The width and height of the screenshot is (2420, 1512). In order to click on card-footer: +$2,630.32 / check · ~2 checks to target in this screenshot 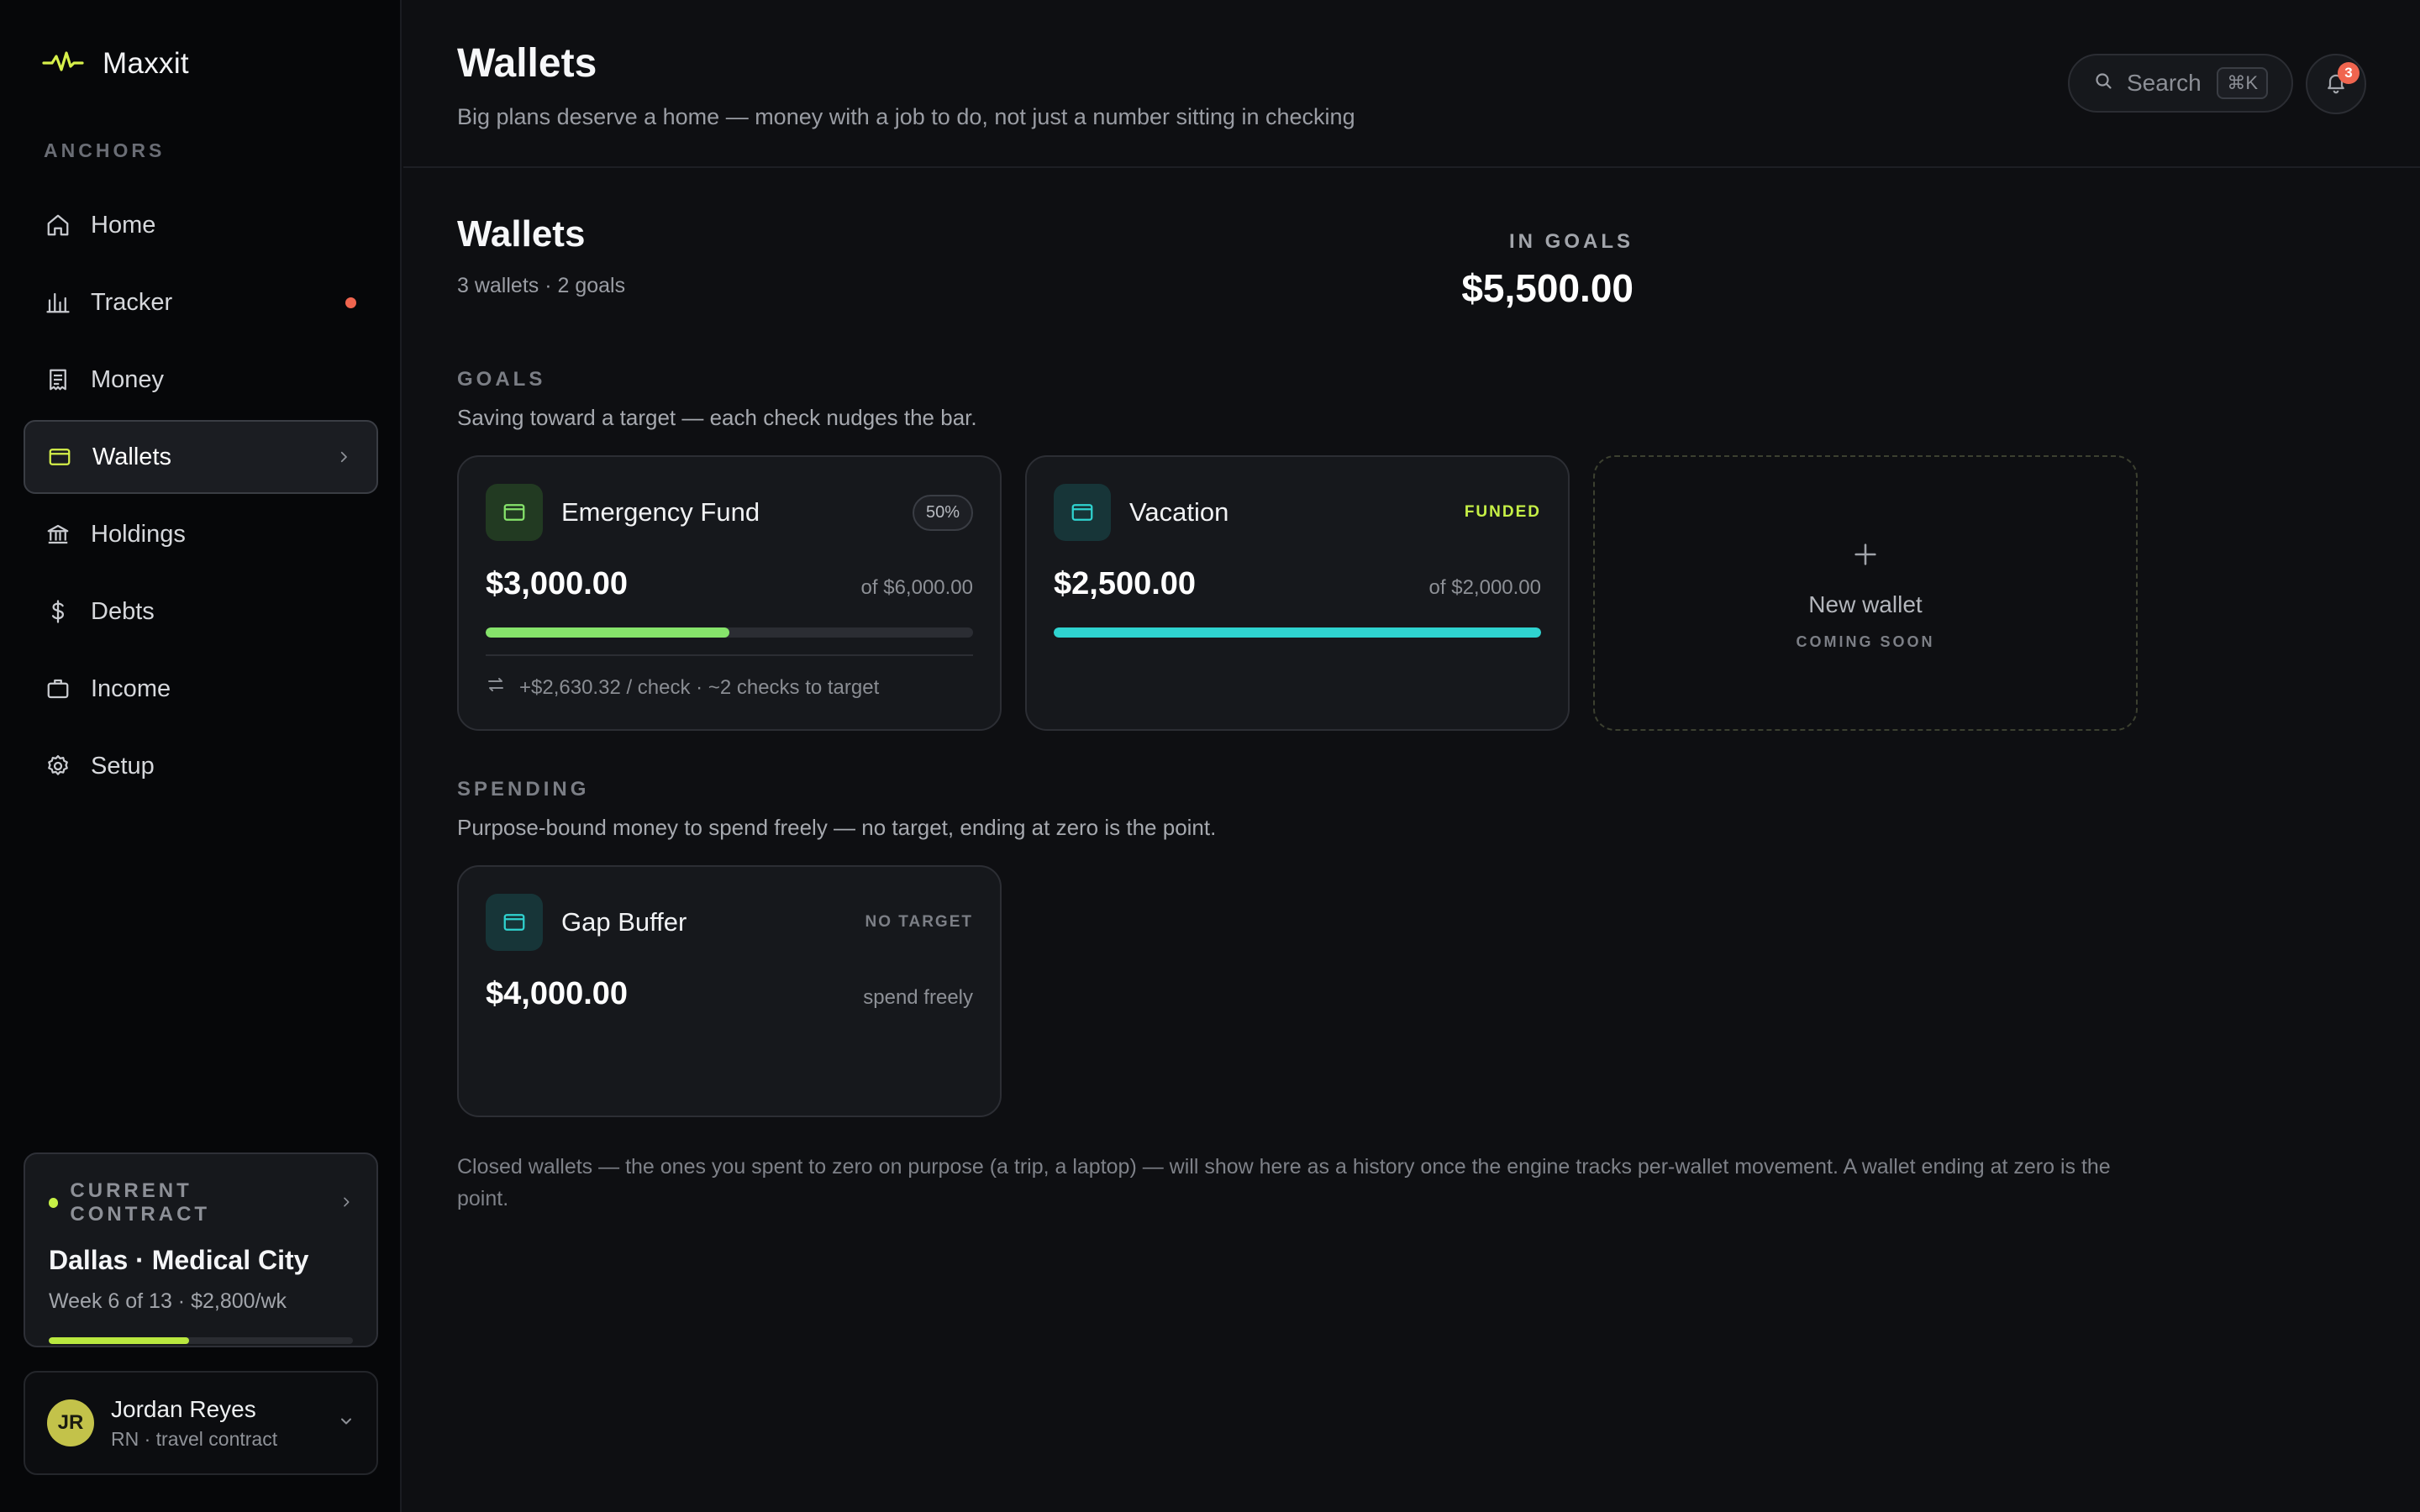, I will do `click(729, 677)`.